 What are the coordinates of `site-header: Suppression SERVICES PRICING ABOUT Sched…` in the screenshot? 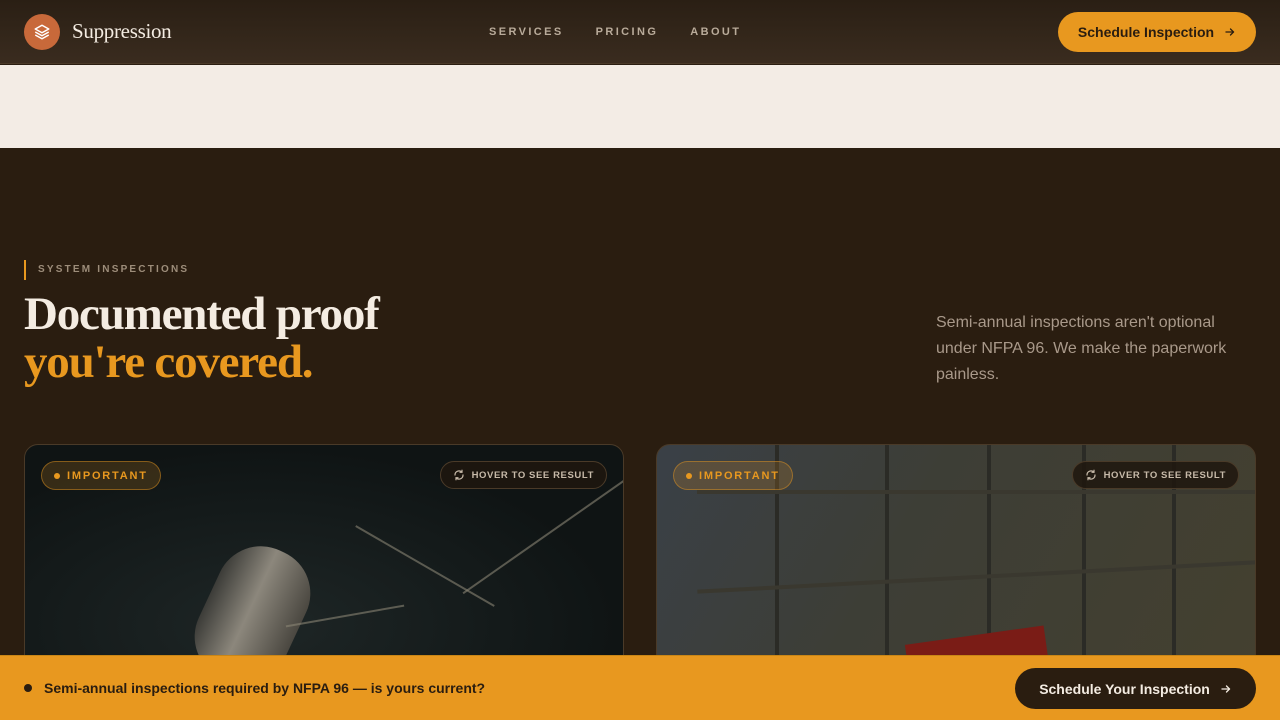 It's located at (640, 32).